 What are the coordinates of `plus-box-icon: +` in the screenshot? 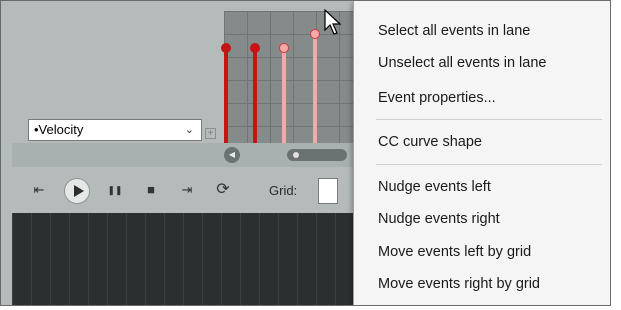 It's located at (210, 133).